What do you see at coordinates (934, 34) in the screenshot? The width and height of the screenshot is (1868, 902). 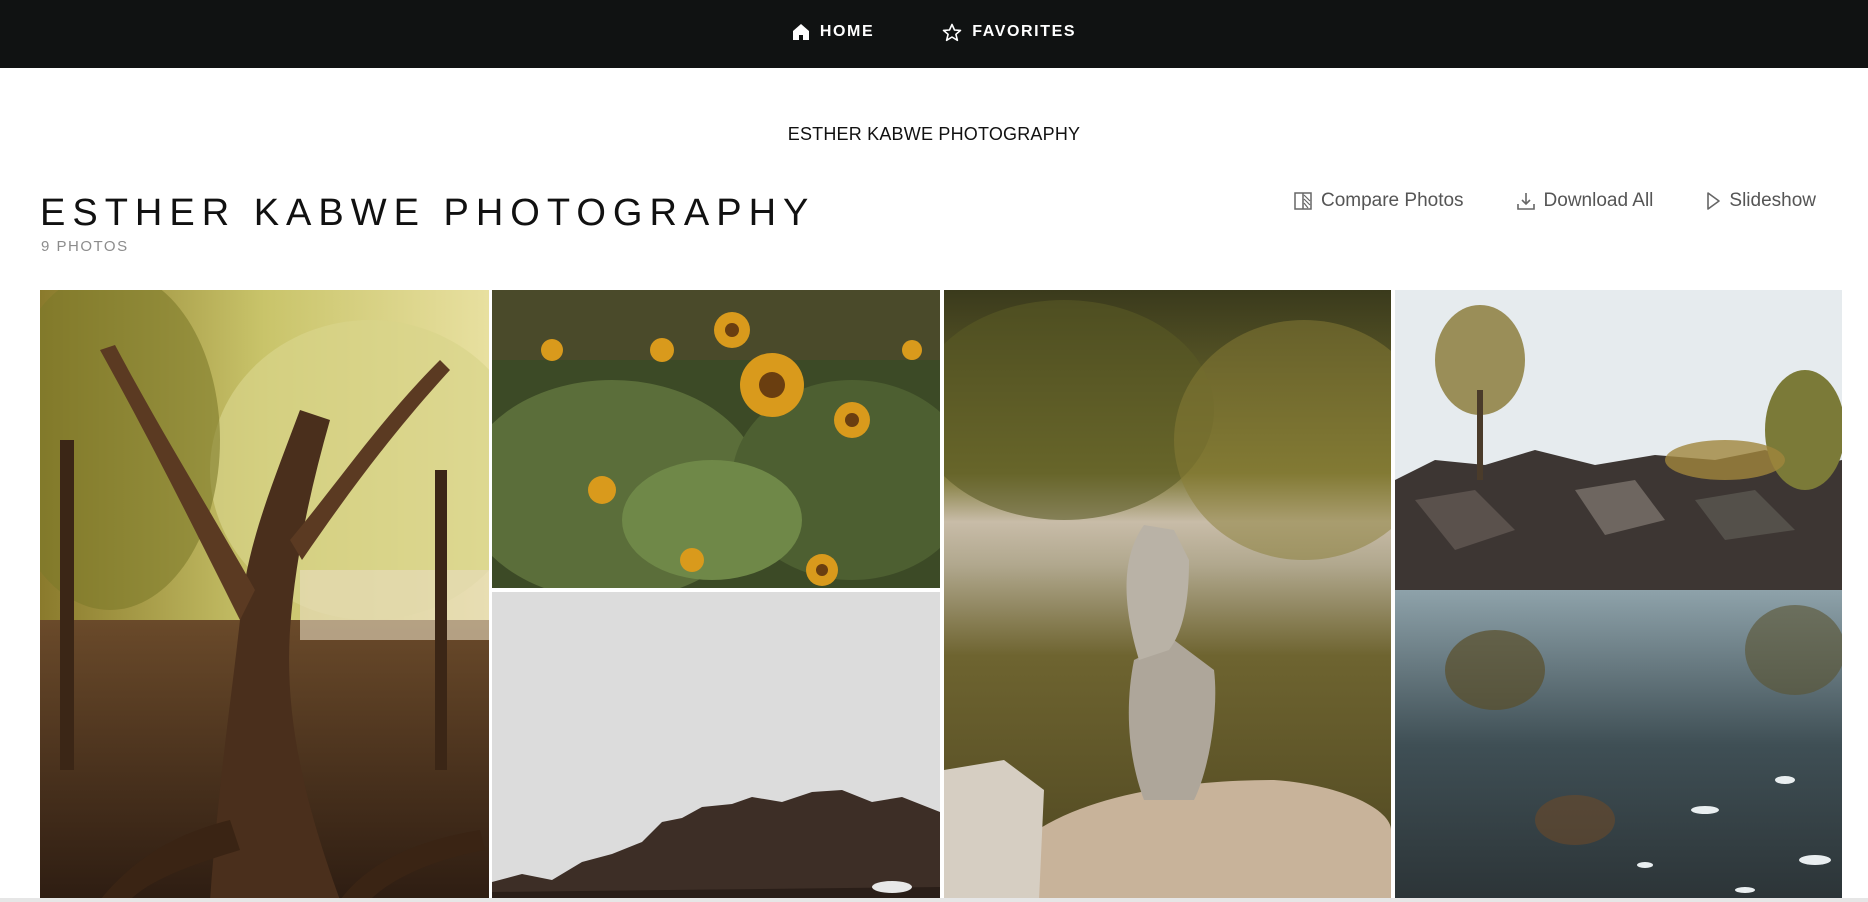 I see `top-nav: HOME FAVORITES` at bounding box center [934, 34].